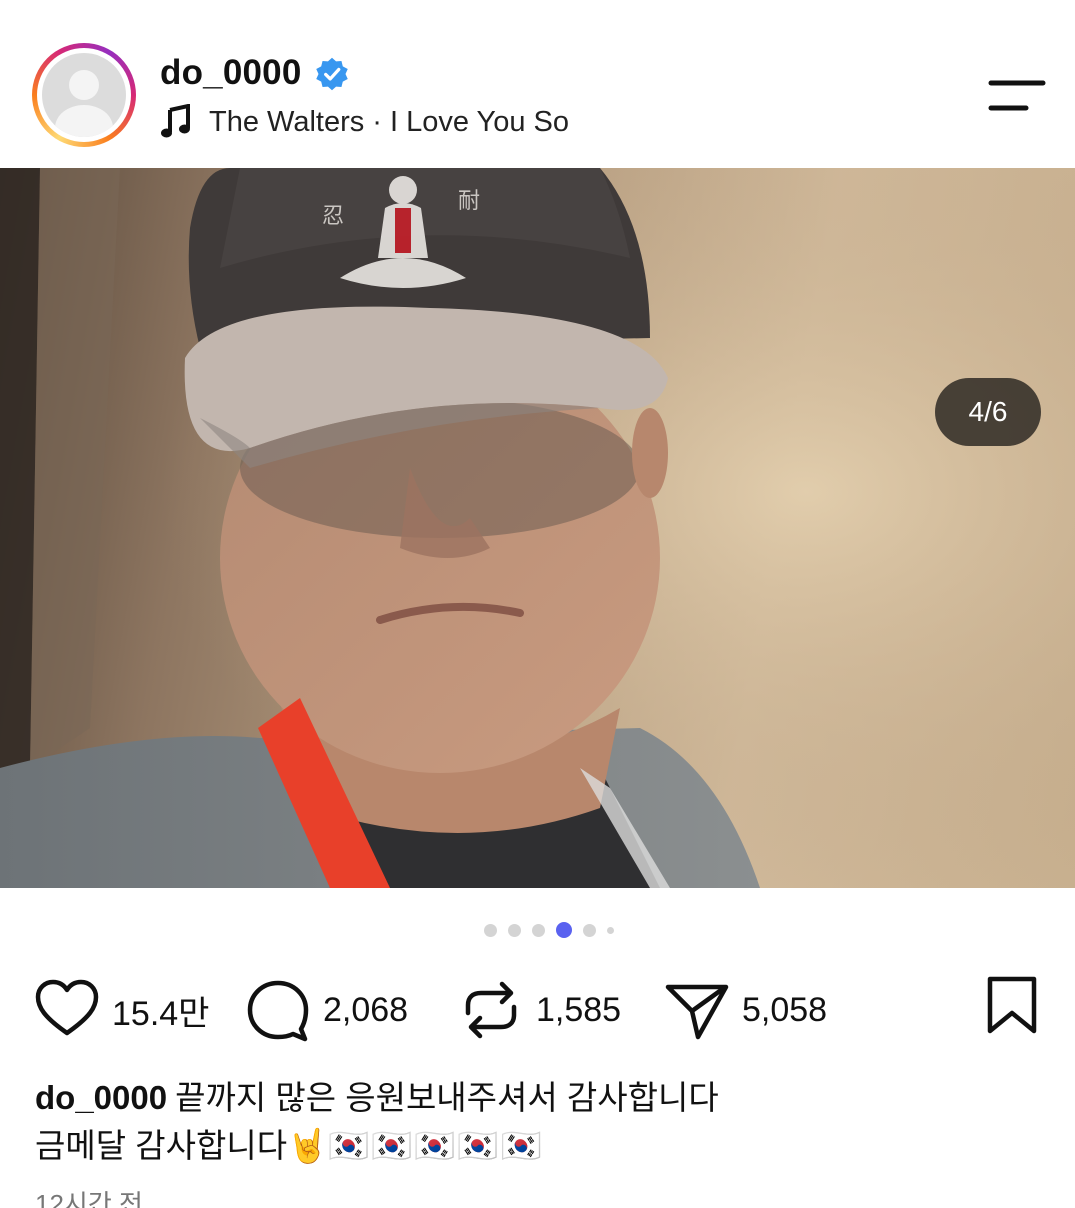 The image size is (1075, 1208). What do you see at coordinates (175, 121) in the screenshot?
I see `music-note-icon` at bounding box center [175, 121].